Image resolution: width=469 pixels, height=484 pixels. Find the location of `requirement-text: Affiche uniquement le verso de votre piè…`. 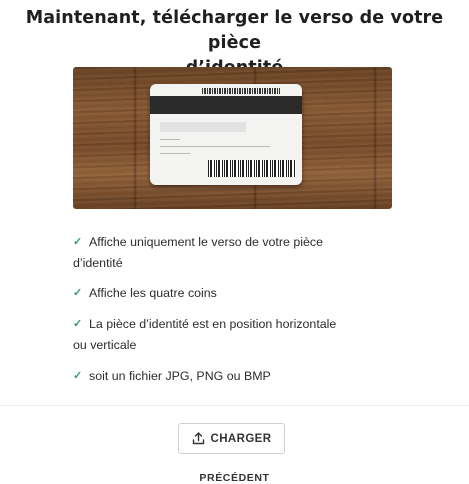

requirement-text: Affiche uniquement le verso de votre piè… is located at coordinates (206, 242).